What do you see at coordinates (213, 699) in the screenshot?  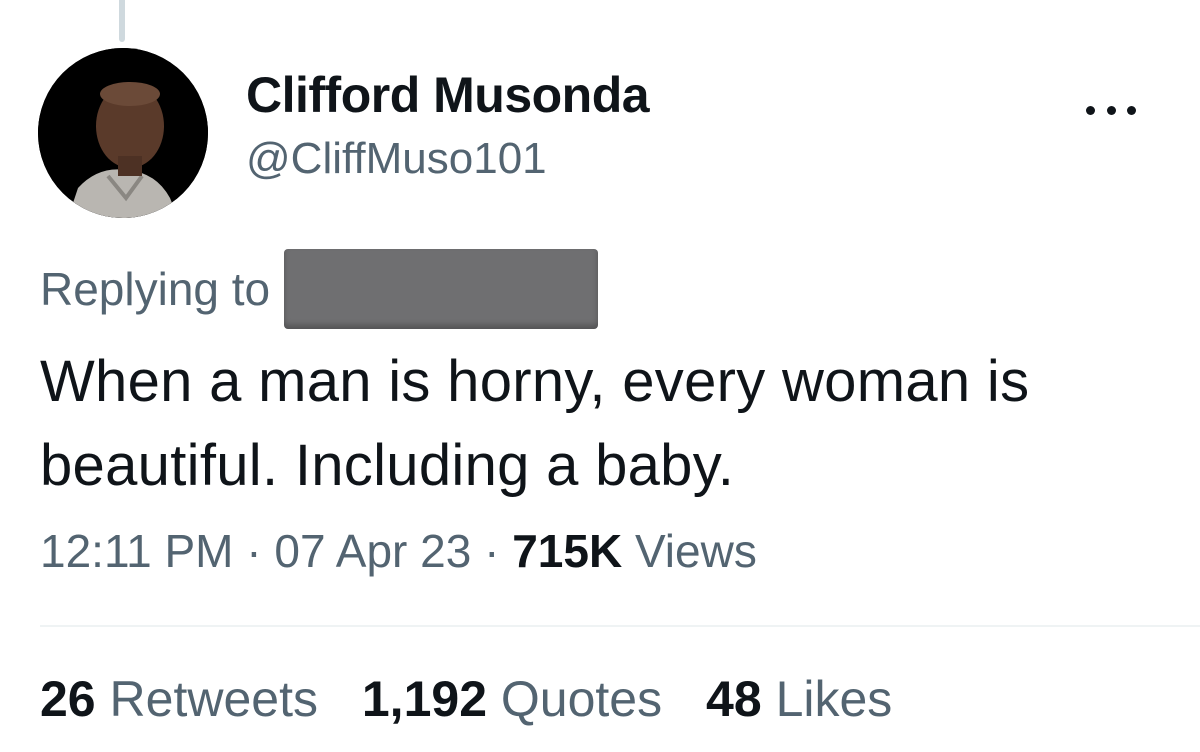 I see `retweets-label: Retweets` at bounding box center [213, 699].